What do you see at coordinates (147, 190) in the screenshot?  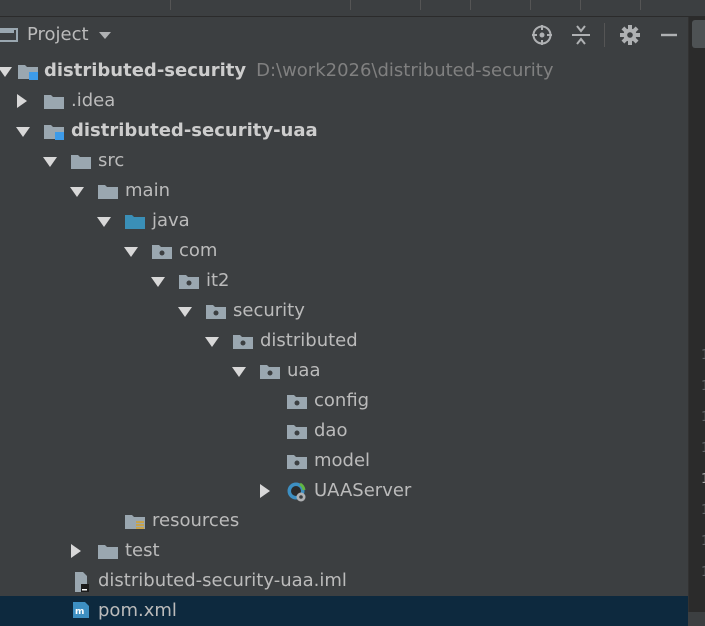 I see `main-label: main` at bounding box center [147, 190].